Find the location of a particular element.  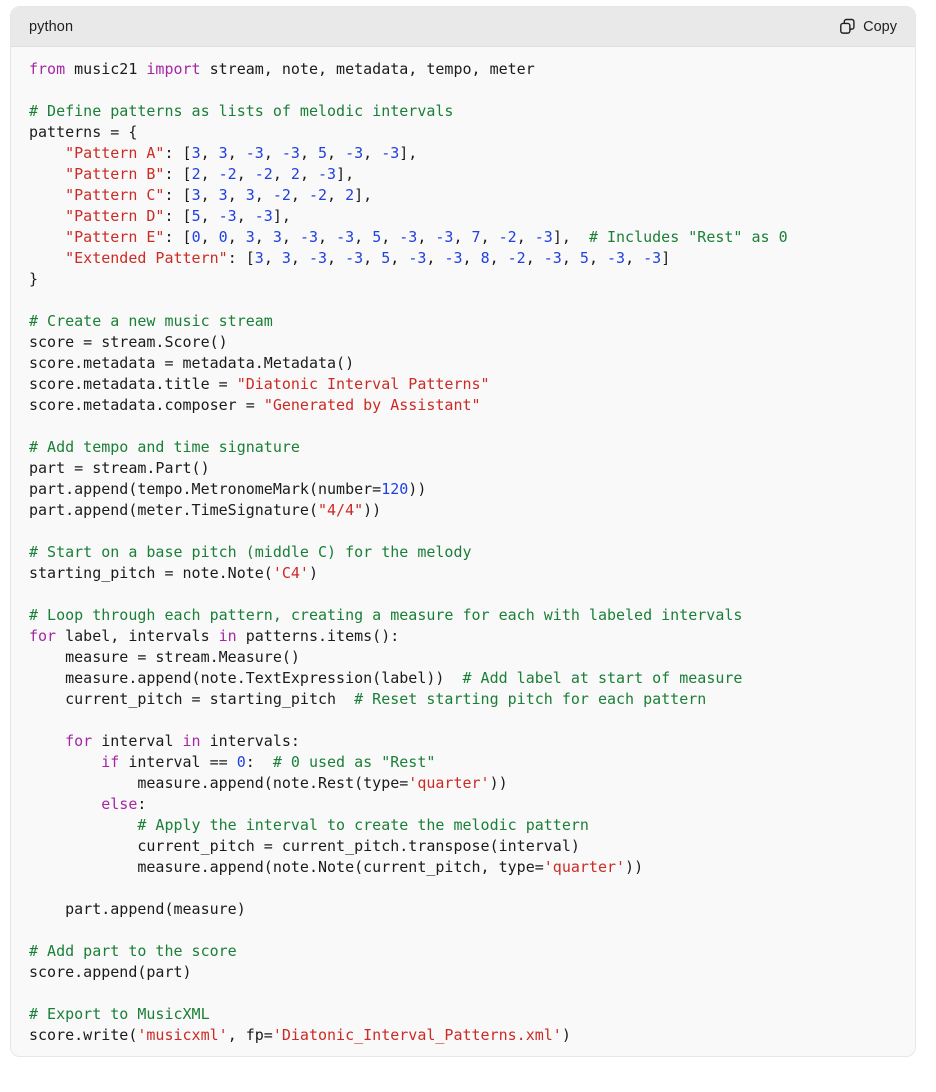

code-block-header: python Copy is located at coordinates (463, 27).